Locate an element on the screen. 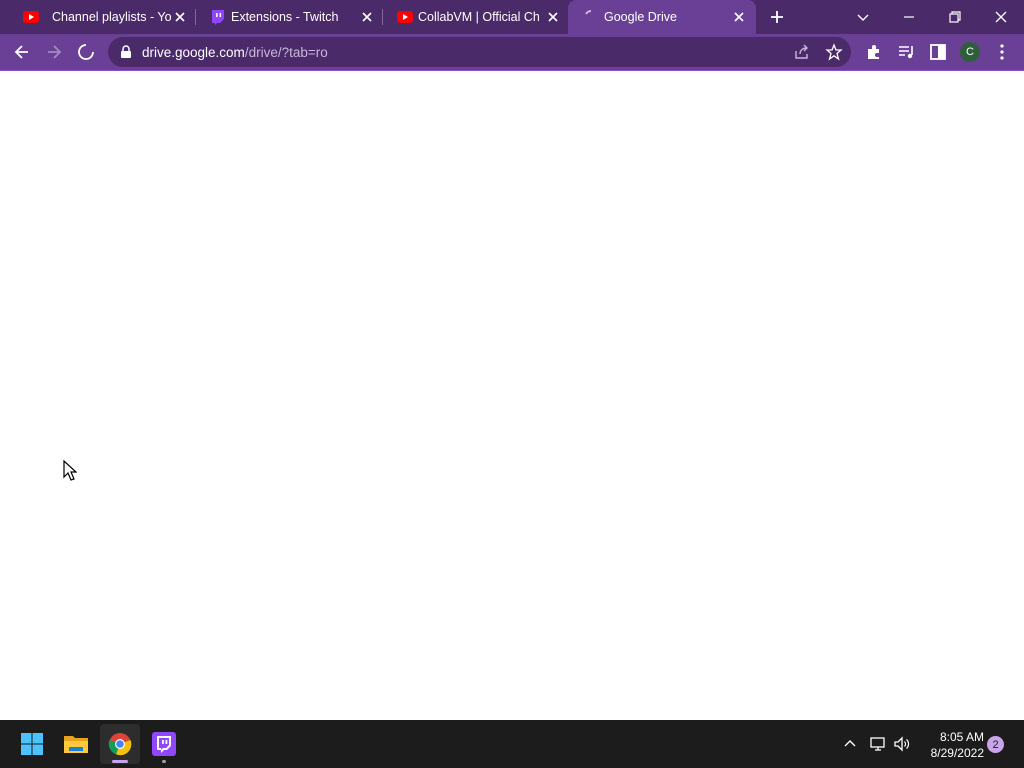  taskbar-file-explorer is located at coordinates (76, 744).